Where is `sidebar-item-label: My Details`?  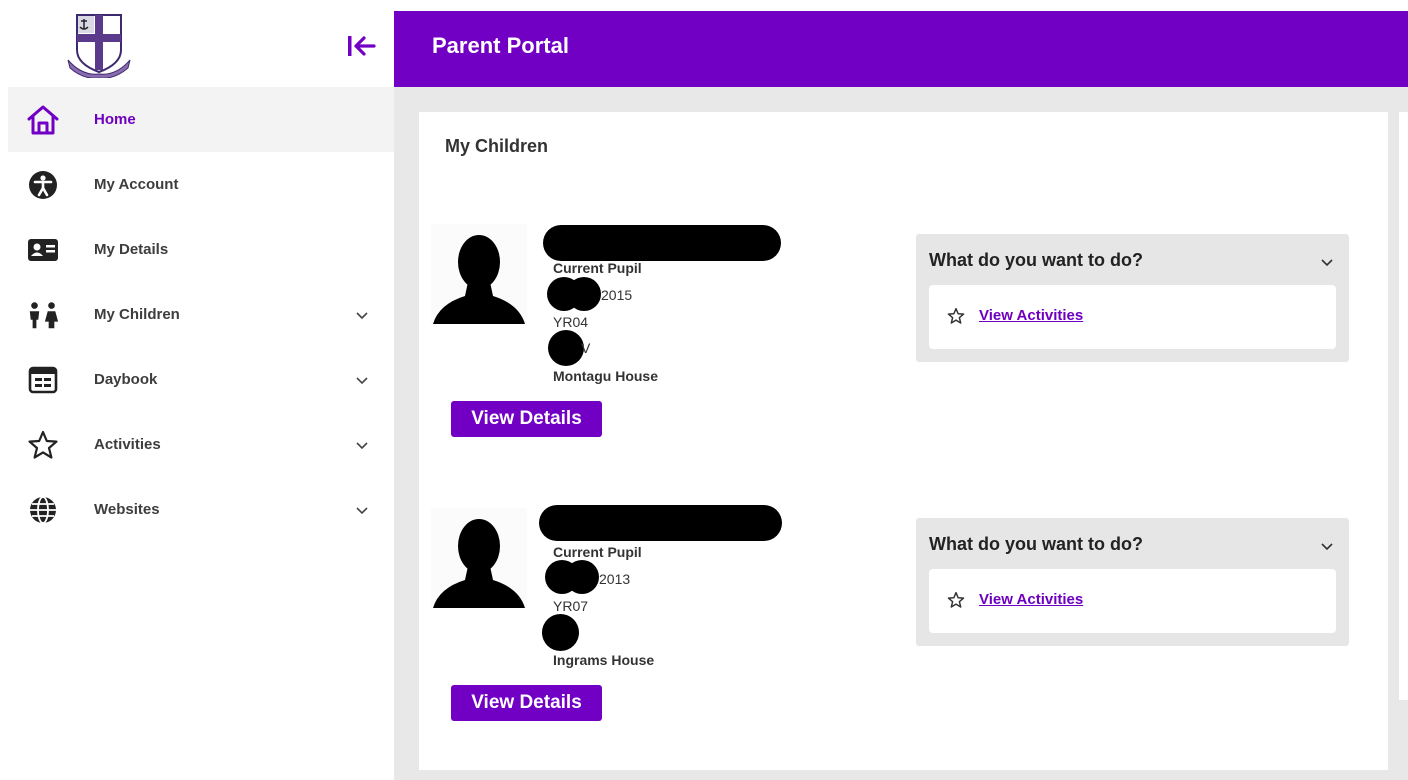 sidebar-item-label: My Details is located at coordinates (131, 249).